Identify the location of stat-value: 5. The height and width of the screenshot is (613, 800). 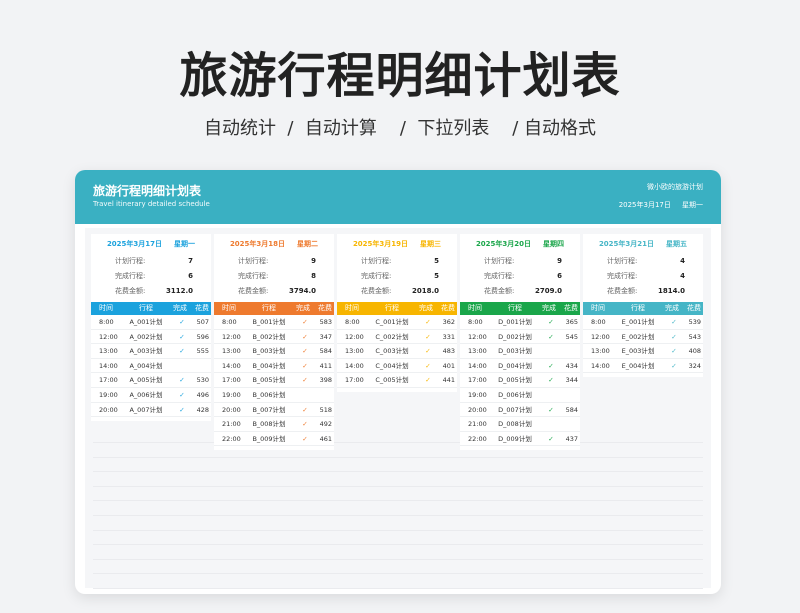
(436, 261).